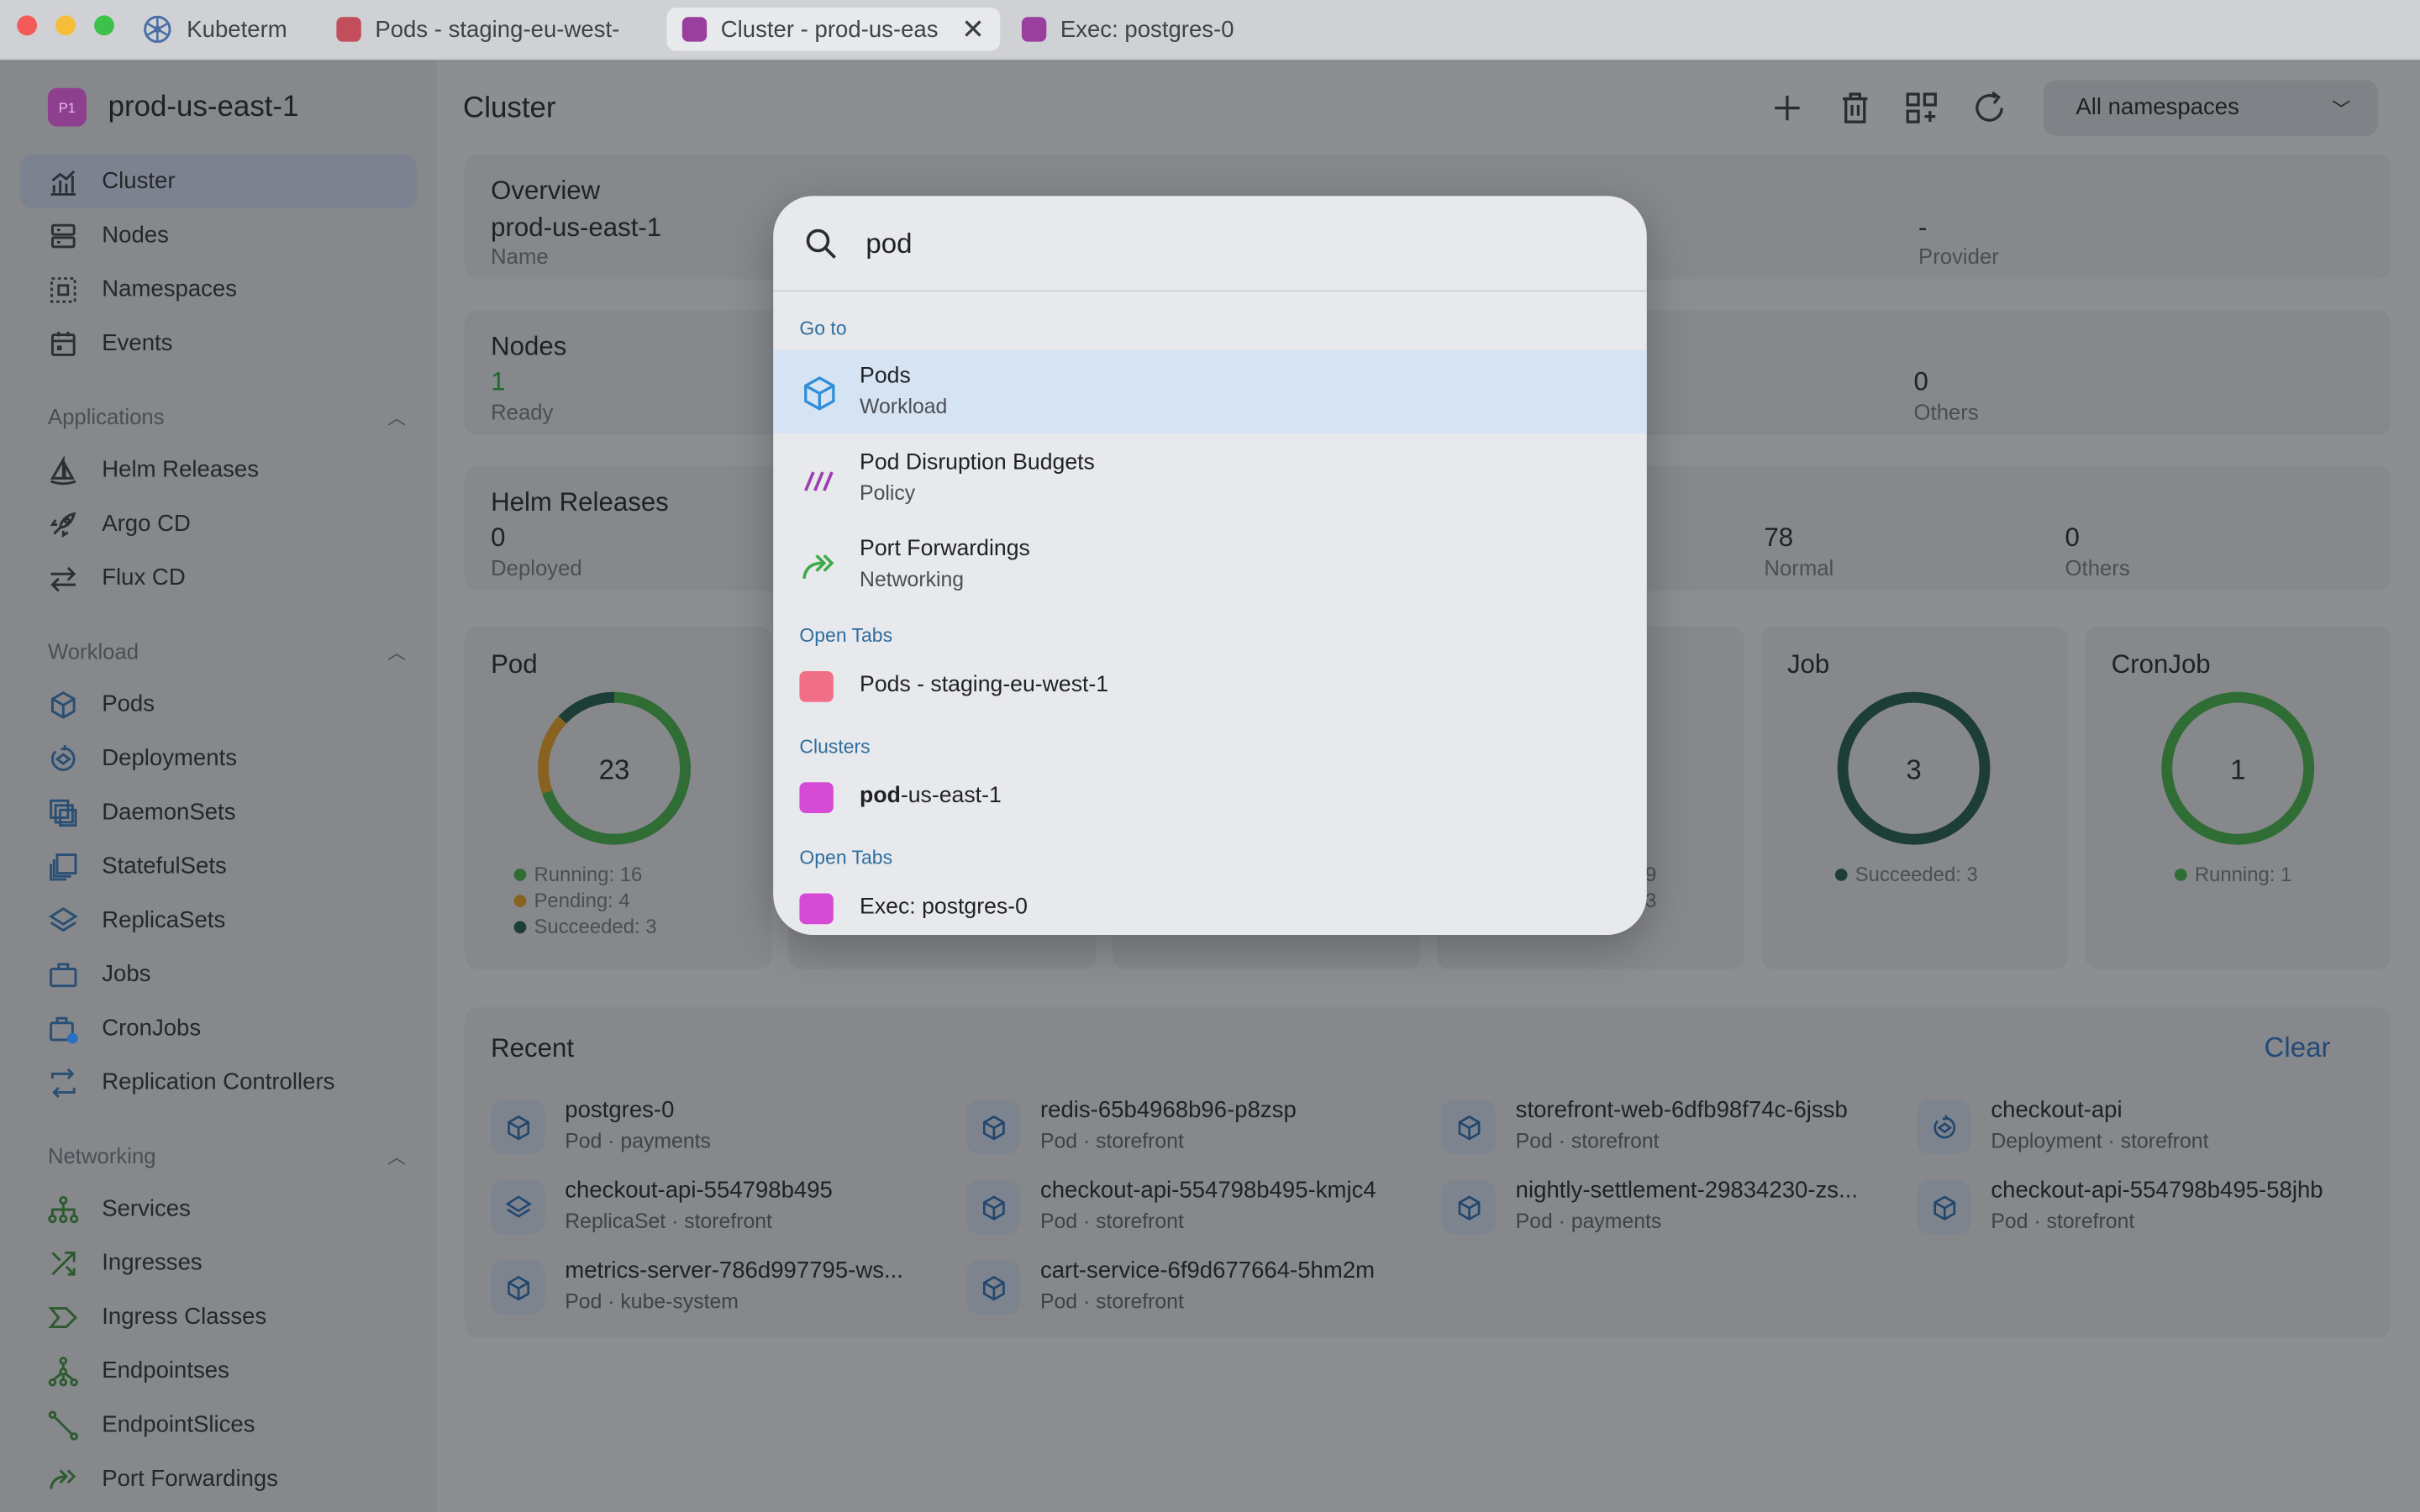 The width and height of the screenshot is (2420, 1512). I want to click on section-networking: Networking ︿, so click(227, 1155).